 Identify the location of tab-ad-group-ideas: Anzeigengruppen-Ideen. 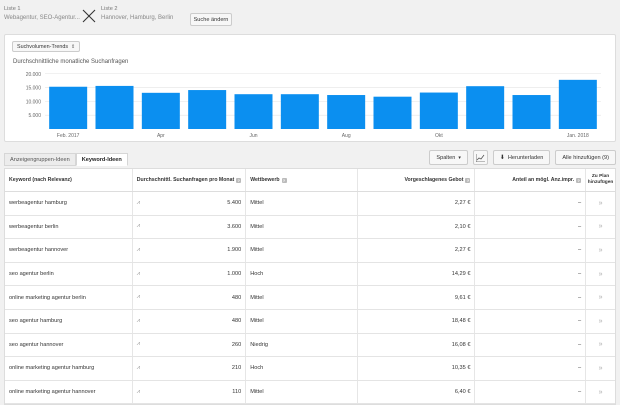
(40, 159).